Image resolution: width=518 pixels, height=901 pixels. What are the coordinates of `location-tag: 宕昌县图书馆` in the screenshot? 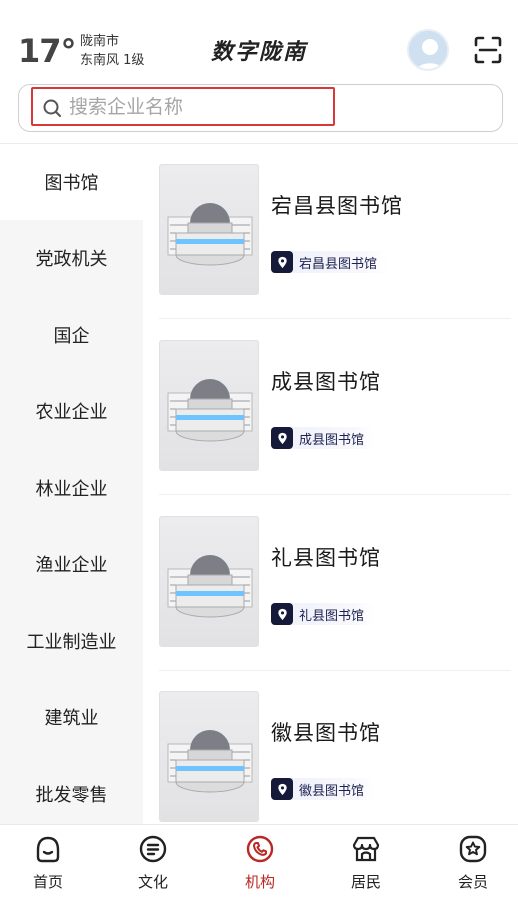 It's located at (329, 262).